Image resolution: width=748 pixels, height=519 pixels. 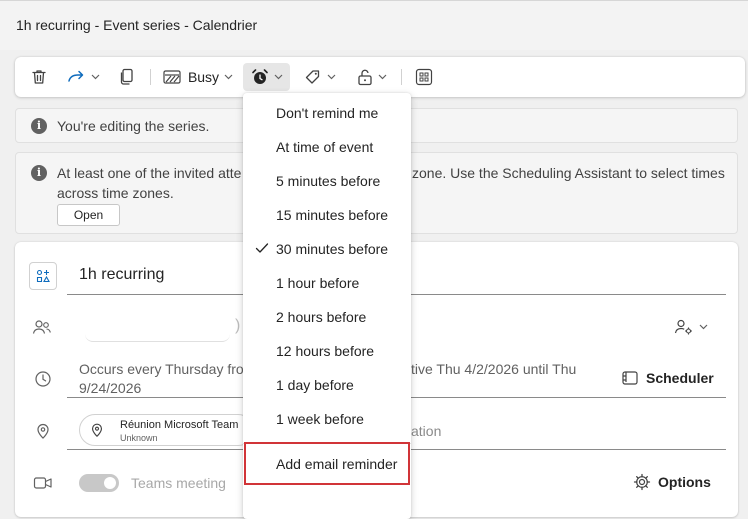 What do you see at coordinates (99, 483) in the screenshot?
I see `teams-meeting-toggle` at bounding box center [99, 483].